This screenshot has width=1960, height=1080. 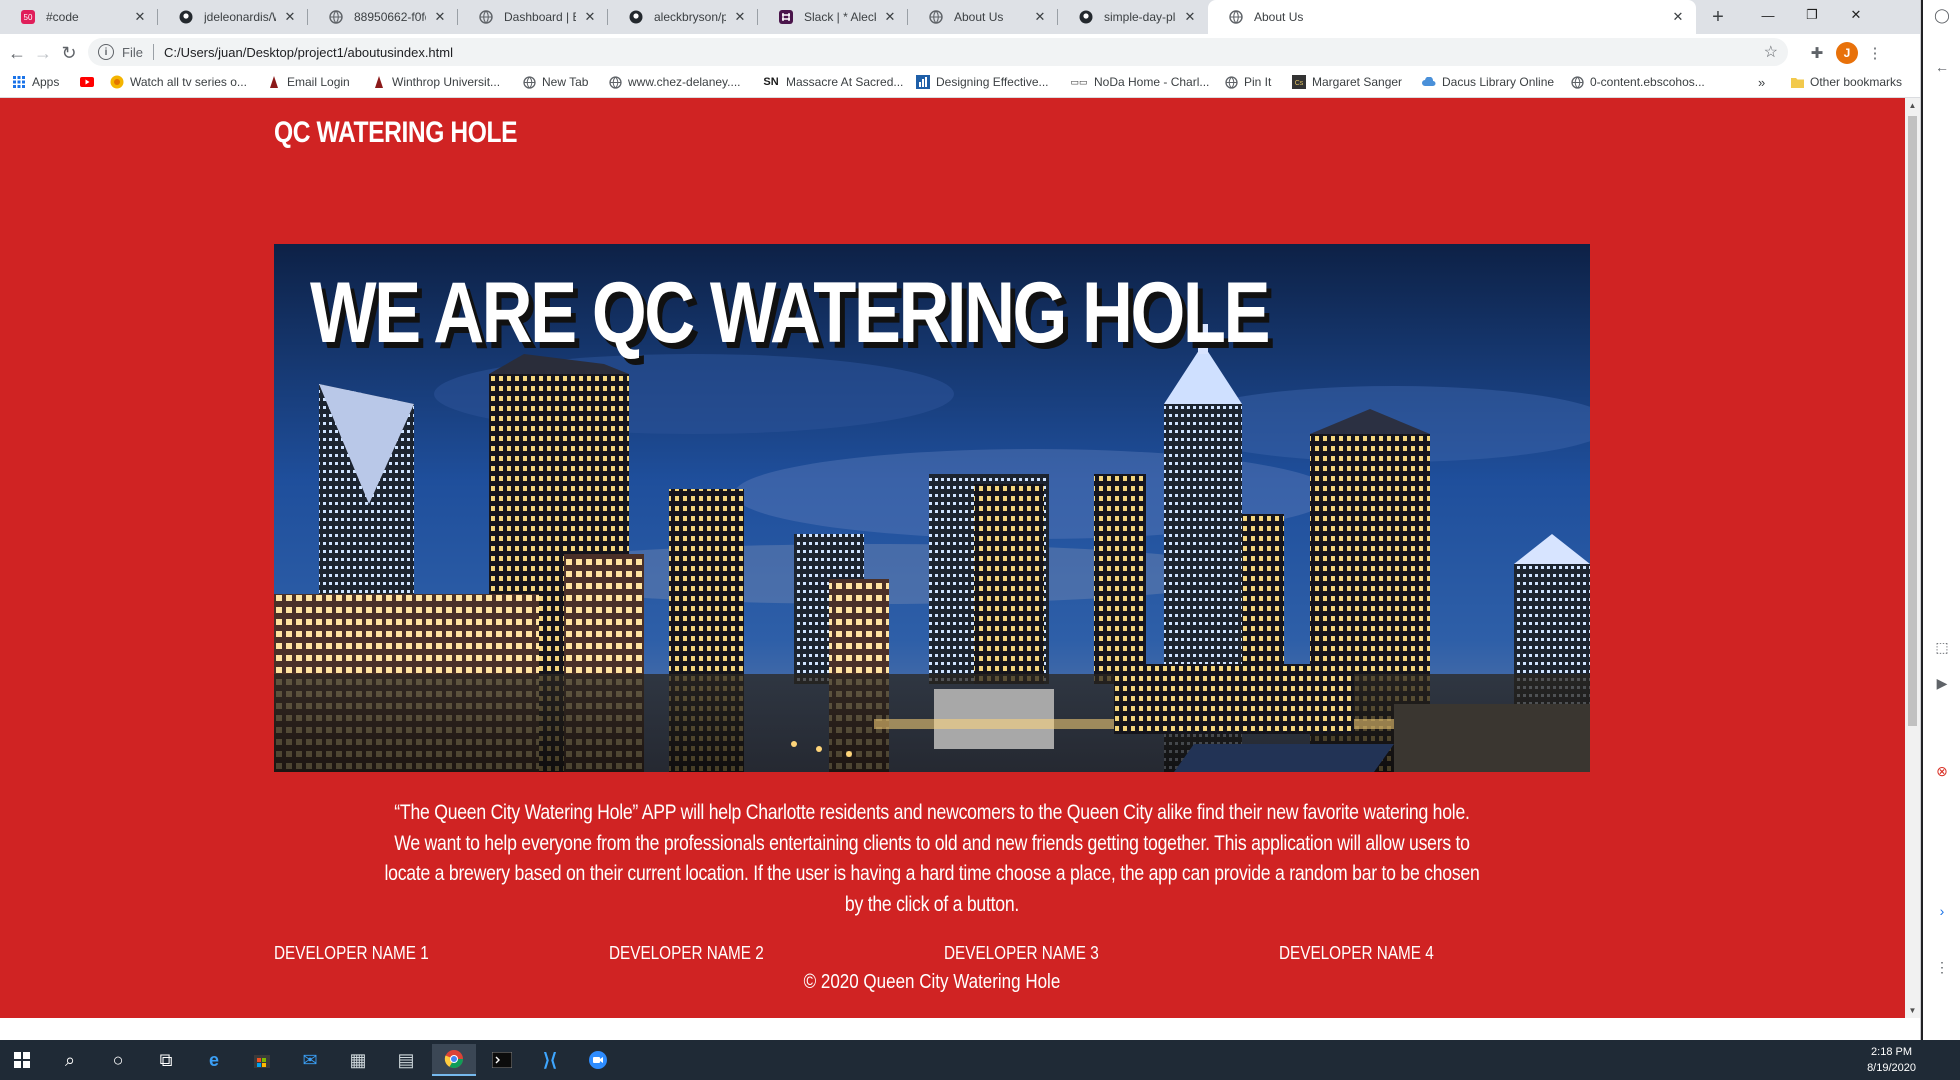 What do you see at coordinates (396, 133) in the screenshot?
I see `site-brand: QC WATERING HOLE` at bounding box center [396, 133].